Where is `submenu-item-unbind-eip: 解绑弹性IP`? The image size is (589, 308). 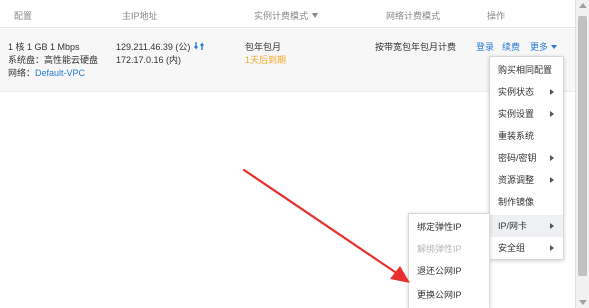 submenu-item-unbind-eip: 解绑弹性IP is located at coordinates (449, 249).